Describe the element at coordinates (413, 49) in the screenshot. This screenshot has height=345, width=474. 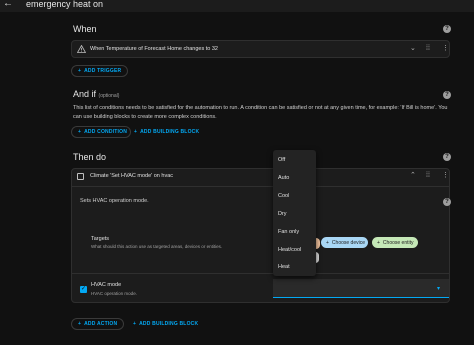
I see `chevron-down-icon: ⌄` at that location.